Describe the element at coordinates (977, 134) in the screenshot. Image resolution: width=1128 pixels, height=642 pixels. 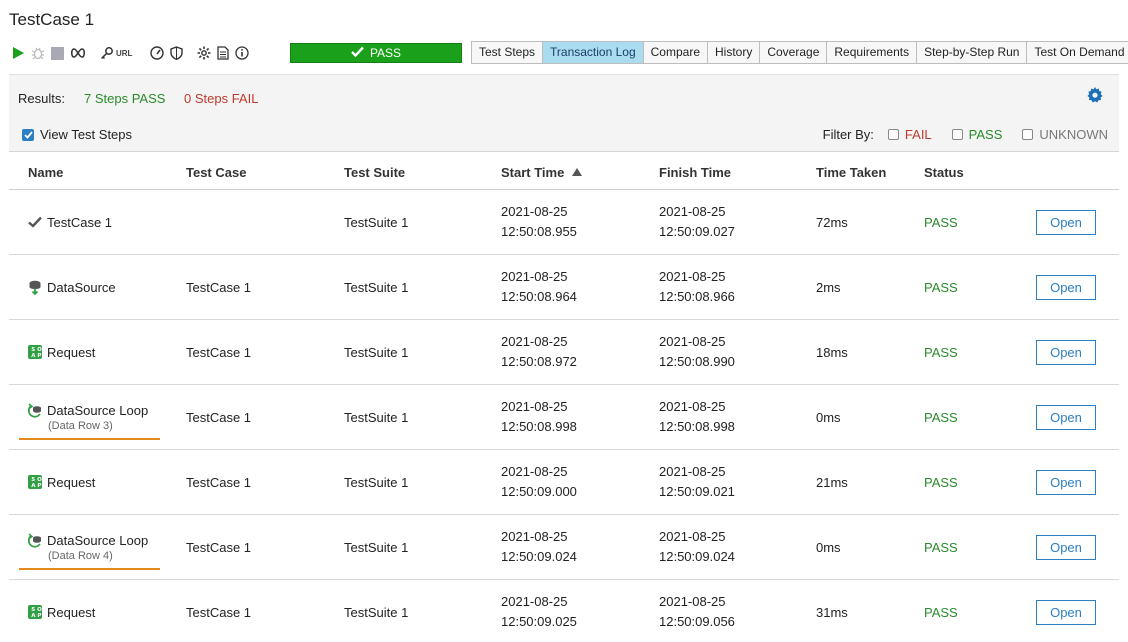
I see `filter-pass: PASS` at that location.